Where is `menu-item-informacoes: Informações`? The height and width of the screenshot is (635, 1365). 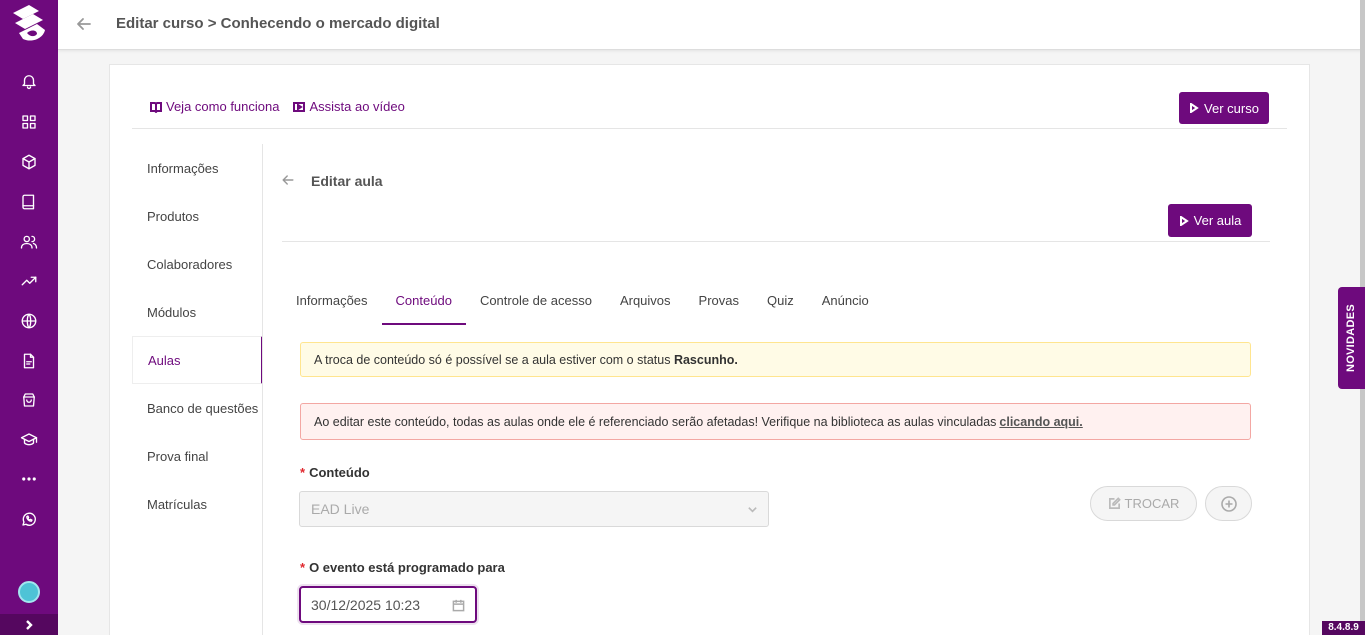
menu-item-informacoes: Informações is located at coordinates (197, 168).